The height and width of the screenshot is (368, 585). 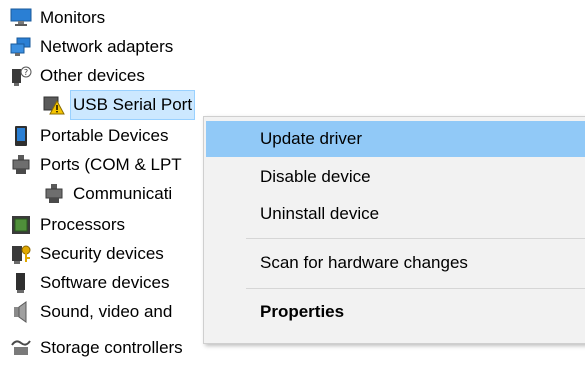 What do you see at coordinates (395, 312) in the screenshot?
I see `menu-item-properties: Properties` at bounding box center [395, 312].